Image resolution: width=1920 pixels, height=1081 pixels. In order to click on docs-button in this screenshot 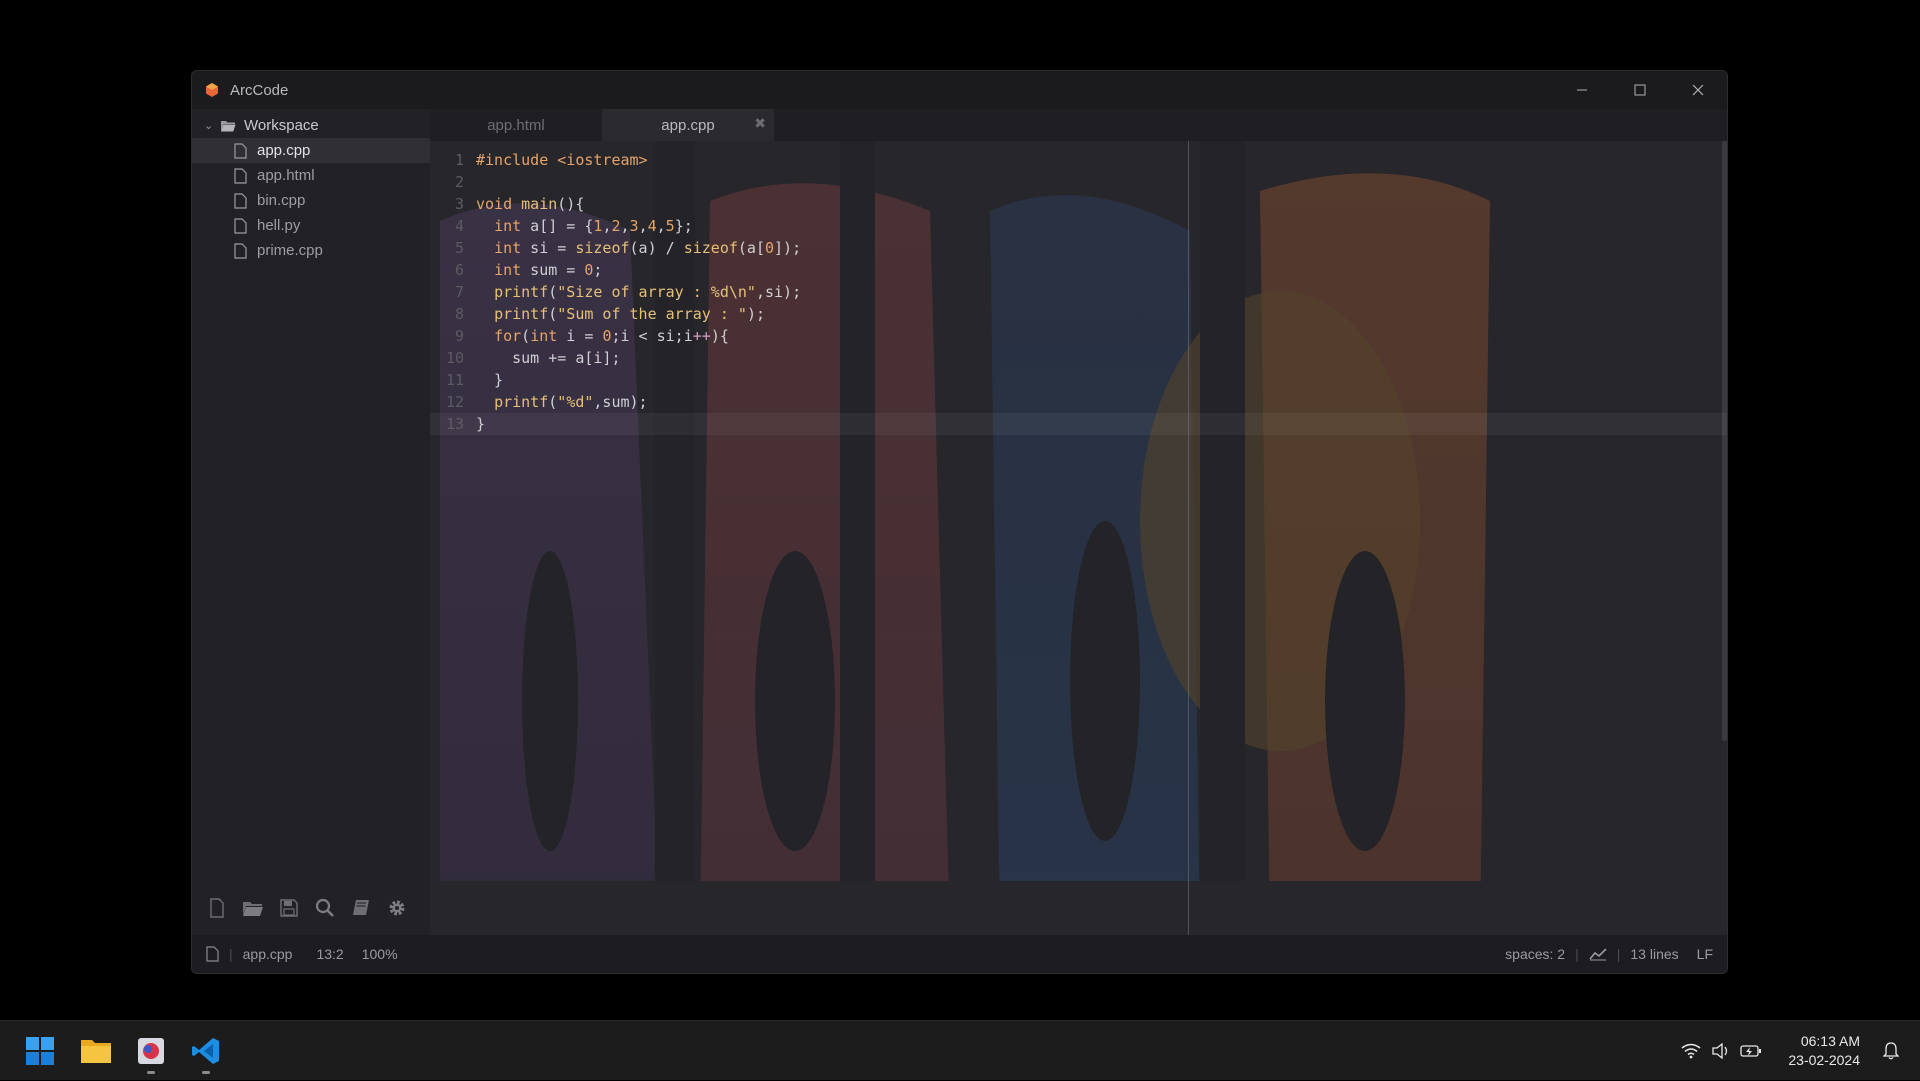, I will do `click(361, 908)`.